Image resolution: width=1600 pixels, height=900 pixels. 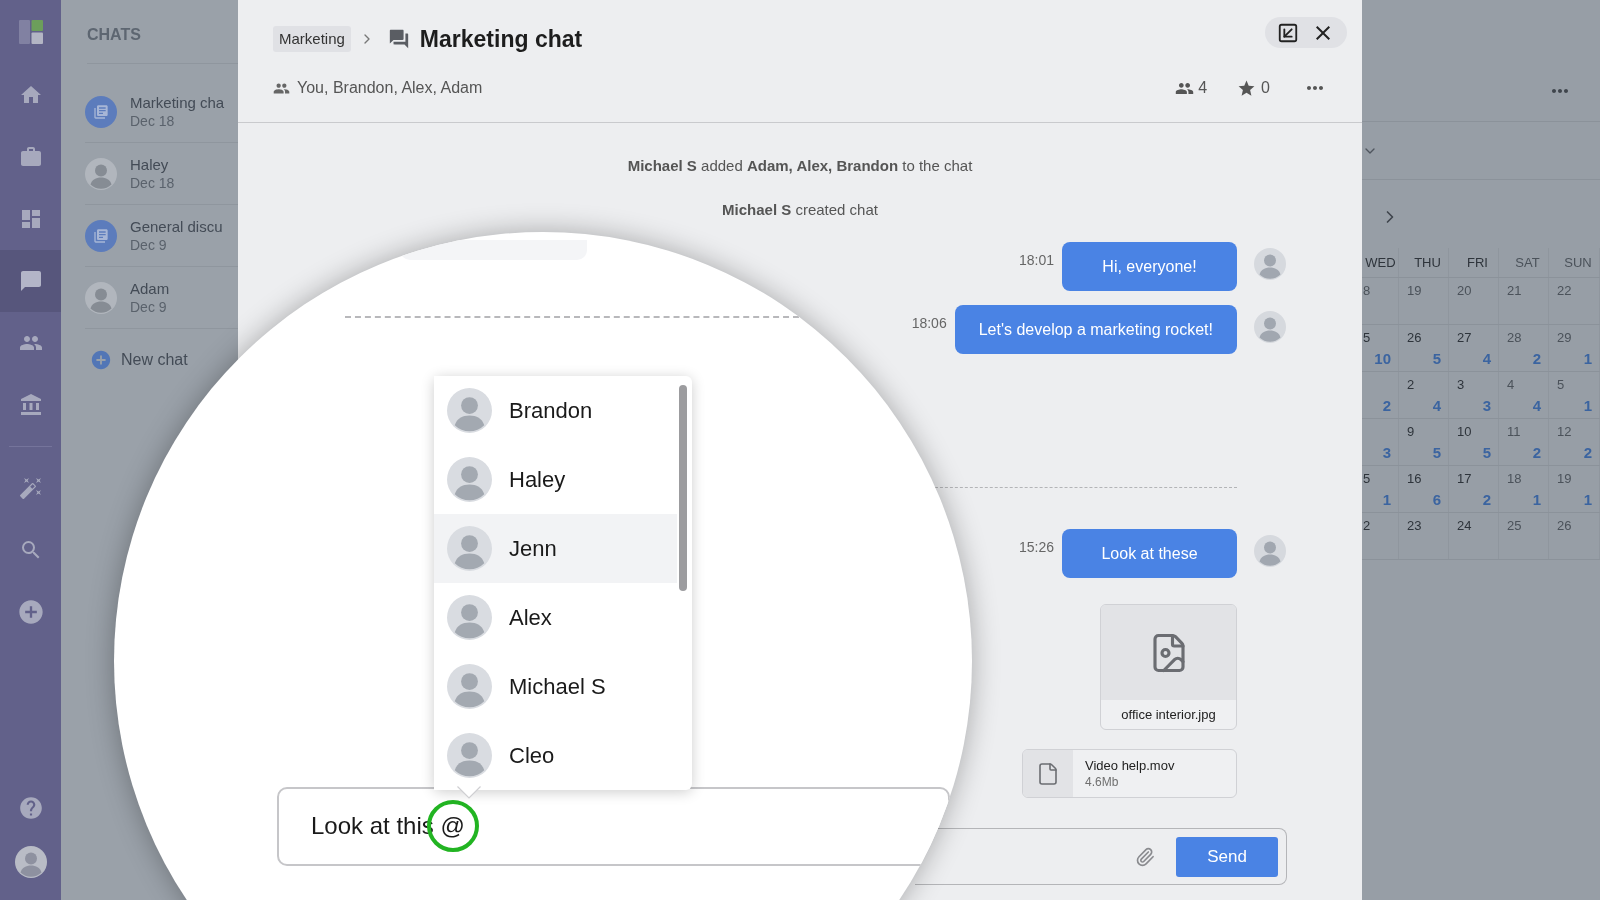 I want to click on chat-name: General discu, so click(x=176, y=226).